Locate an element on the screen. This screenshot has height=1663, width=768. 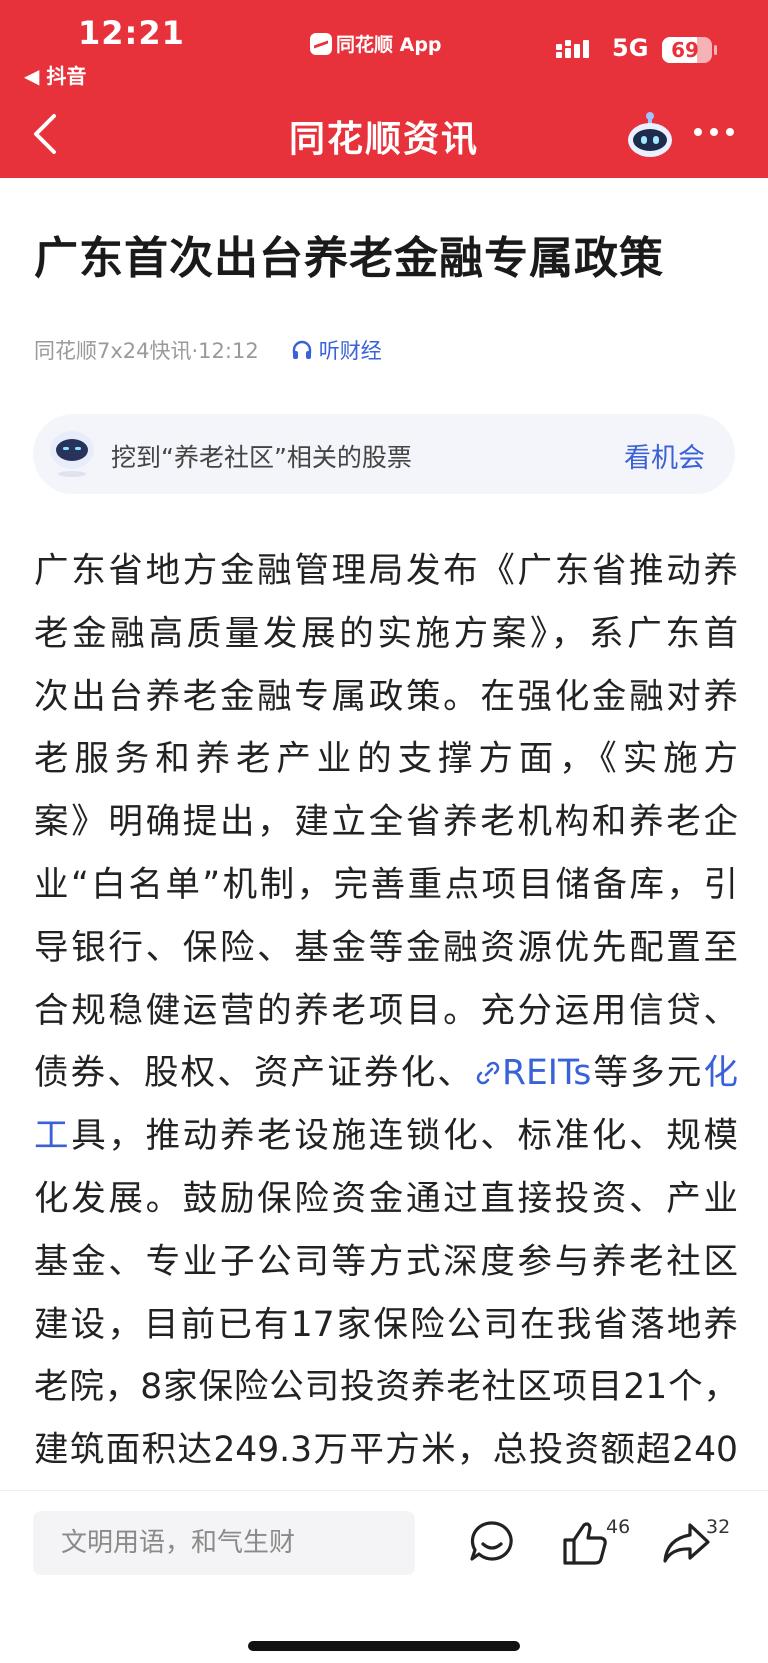
article-inline-link: 工 is located at coordinates (52, 1136).